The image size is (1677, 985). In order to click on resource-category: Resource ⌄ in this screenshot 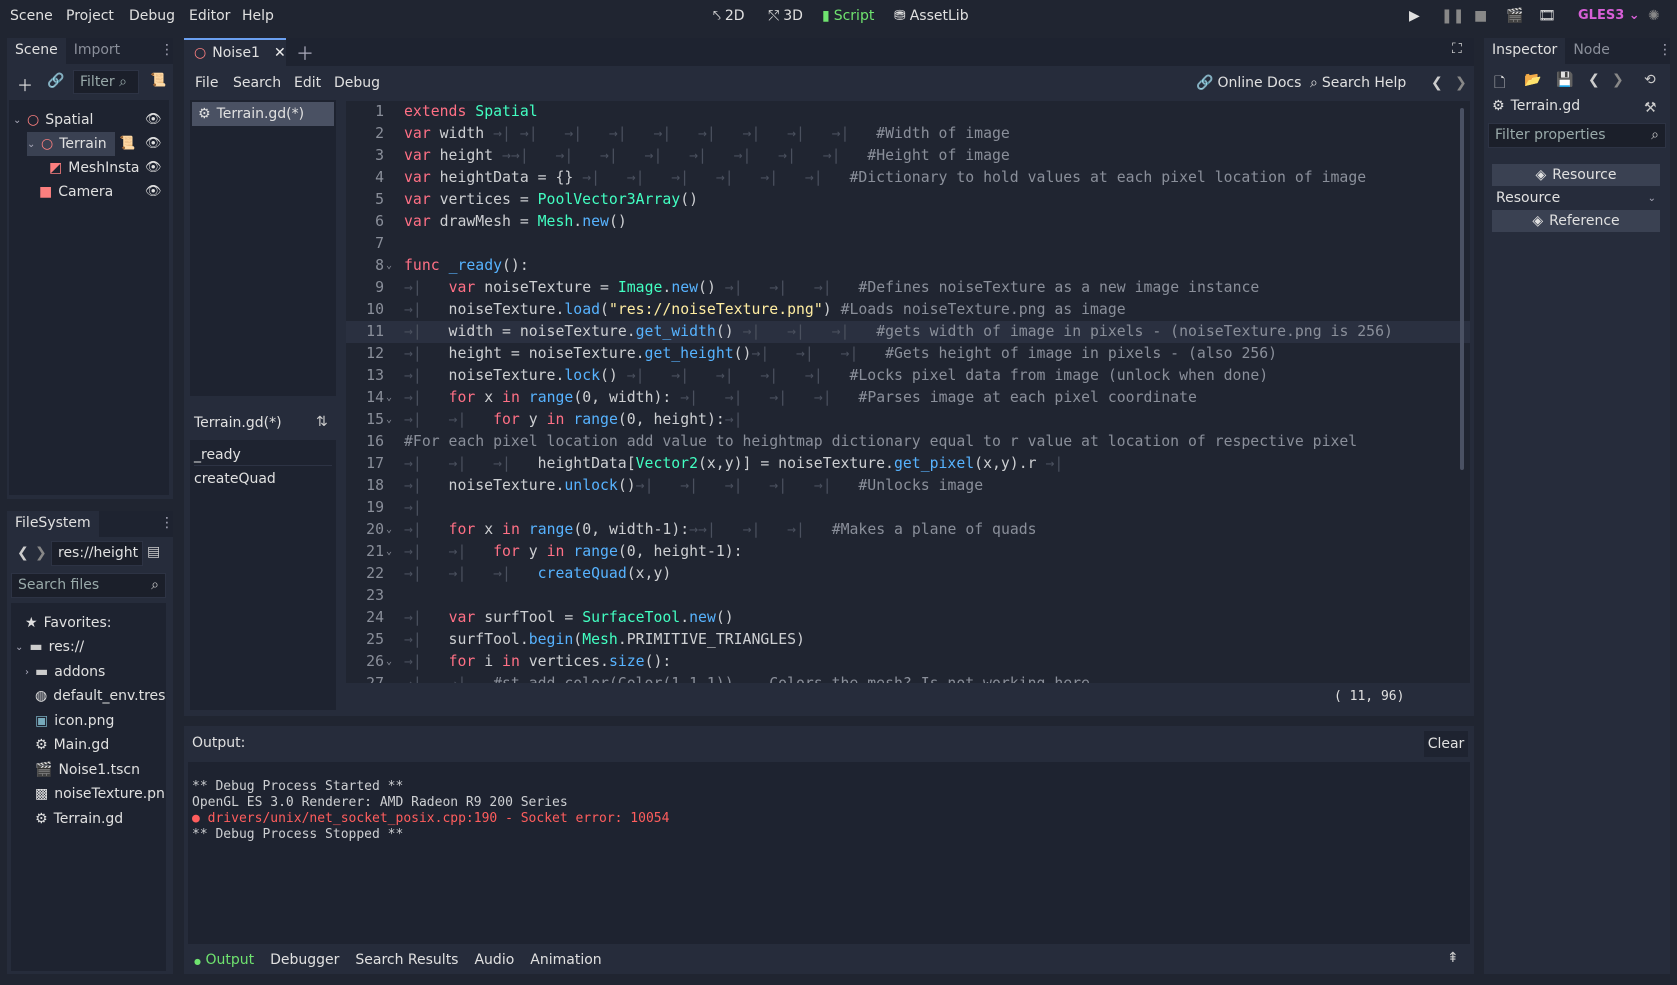, I will do `click(1576, 198)`.